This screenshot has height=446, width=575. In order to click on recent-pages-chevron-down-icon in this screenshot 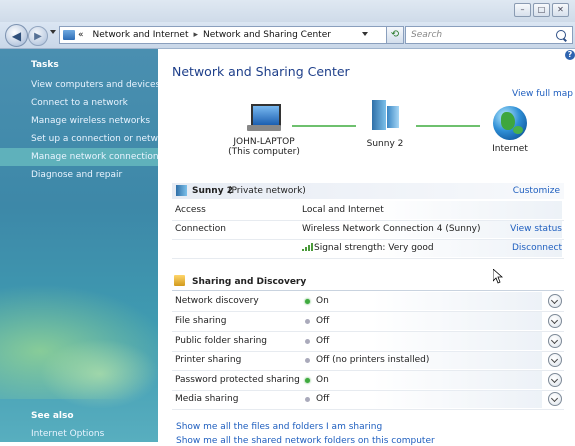, I will do `click(53, 32)`.